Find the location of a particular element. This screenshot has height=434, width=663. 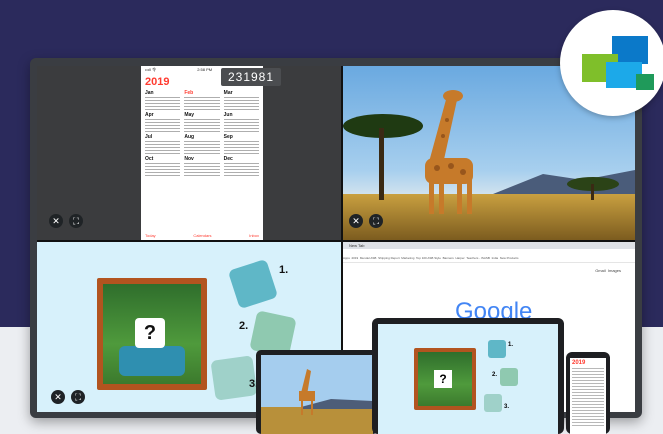

month-jul: Jul is located at coordinates (163, 144).